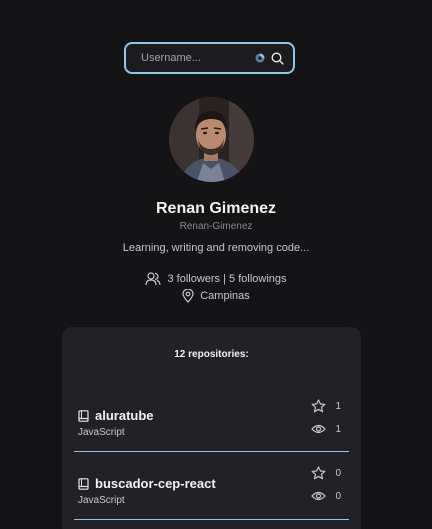 Image resolution: width=432 pixels, height=529 pixels. What do you see at coordinates (338, 429) in the screenshot?
I see `watchers-count: 1` at bounding box center [338, 429].